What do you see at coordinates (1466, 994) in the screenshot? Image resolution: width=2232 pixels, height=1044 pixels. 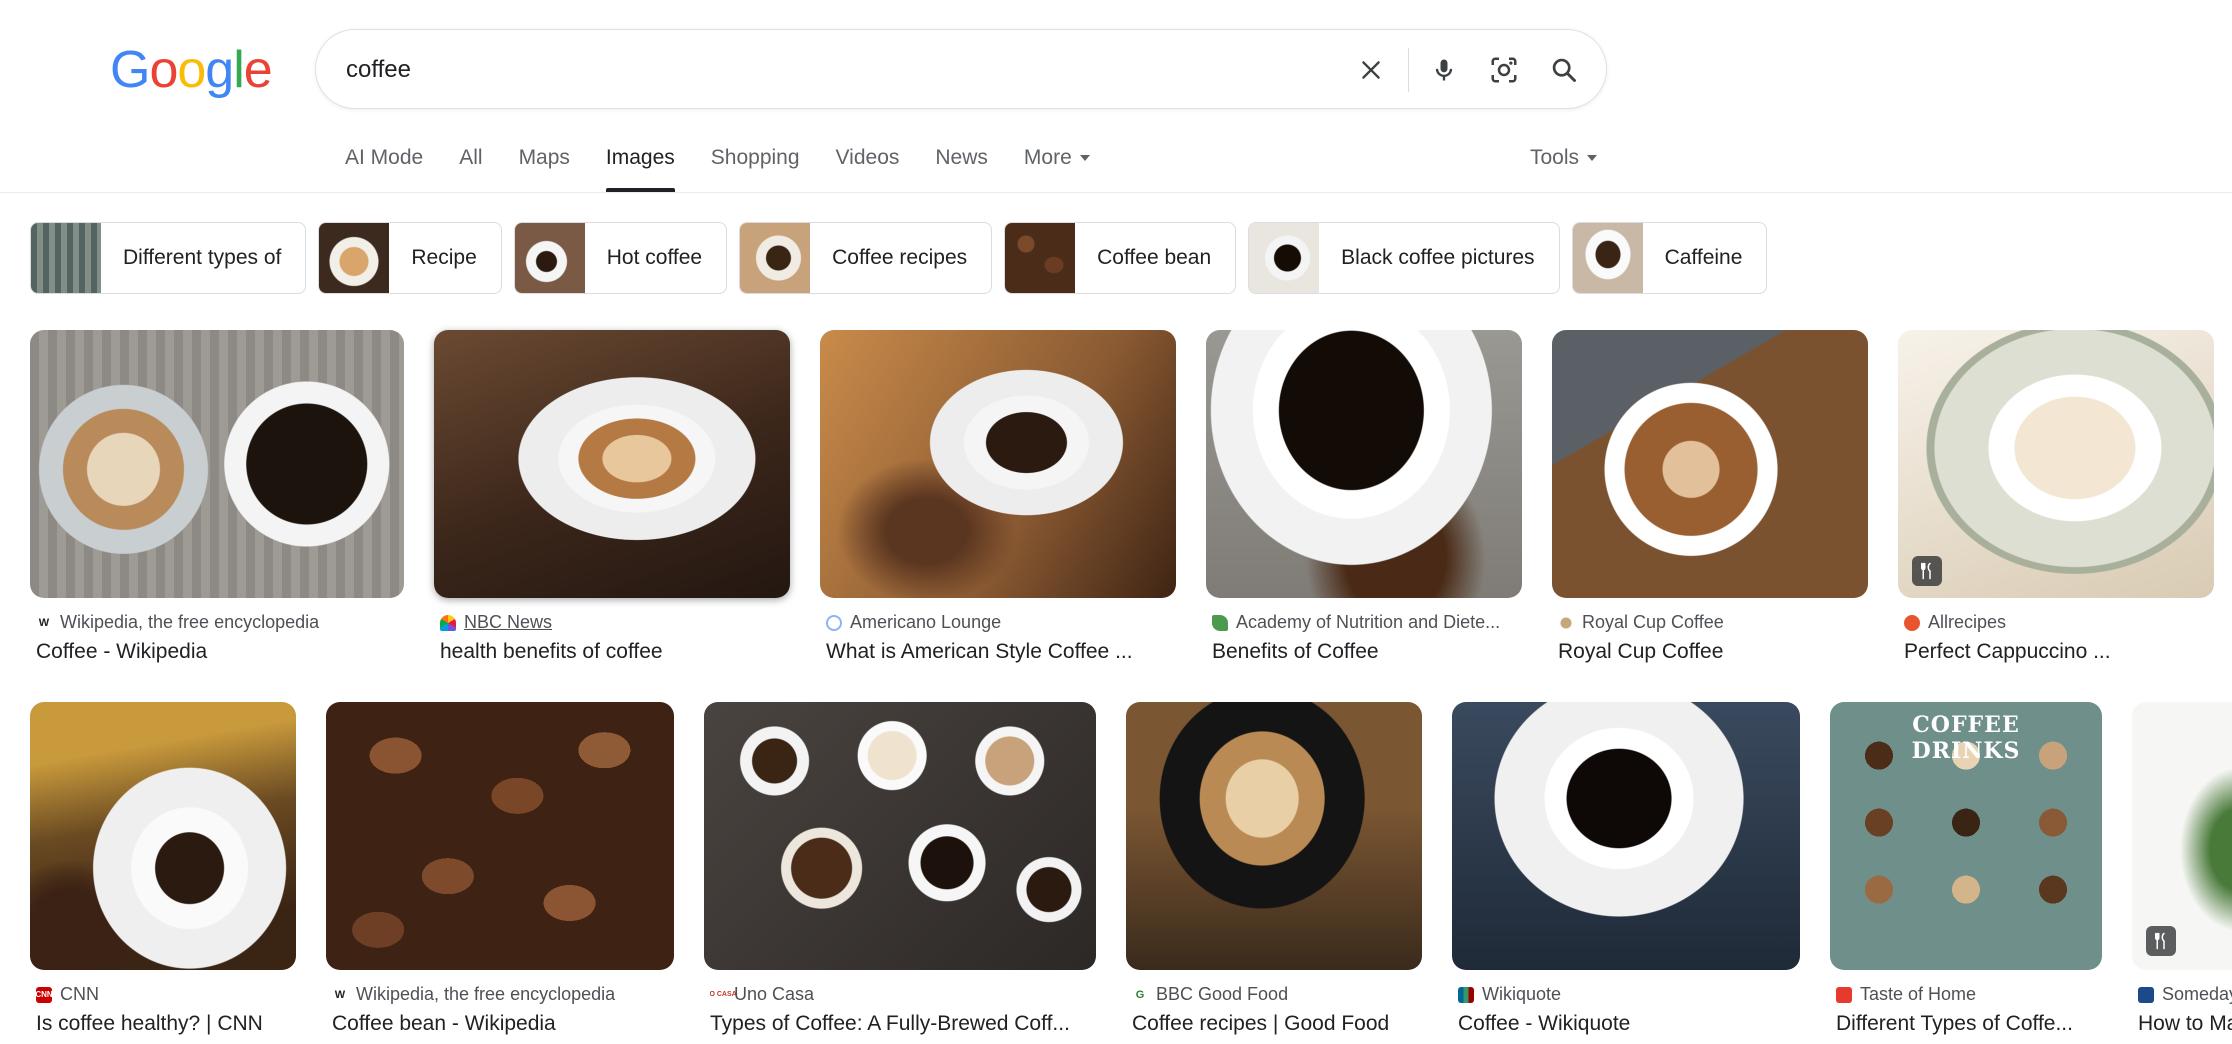 I see `wikiquote-icon` at bounding box center [1466, 994].